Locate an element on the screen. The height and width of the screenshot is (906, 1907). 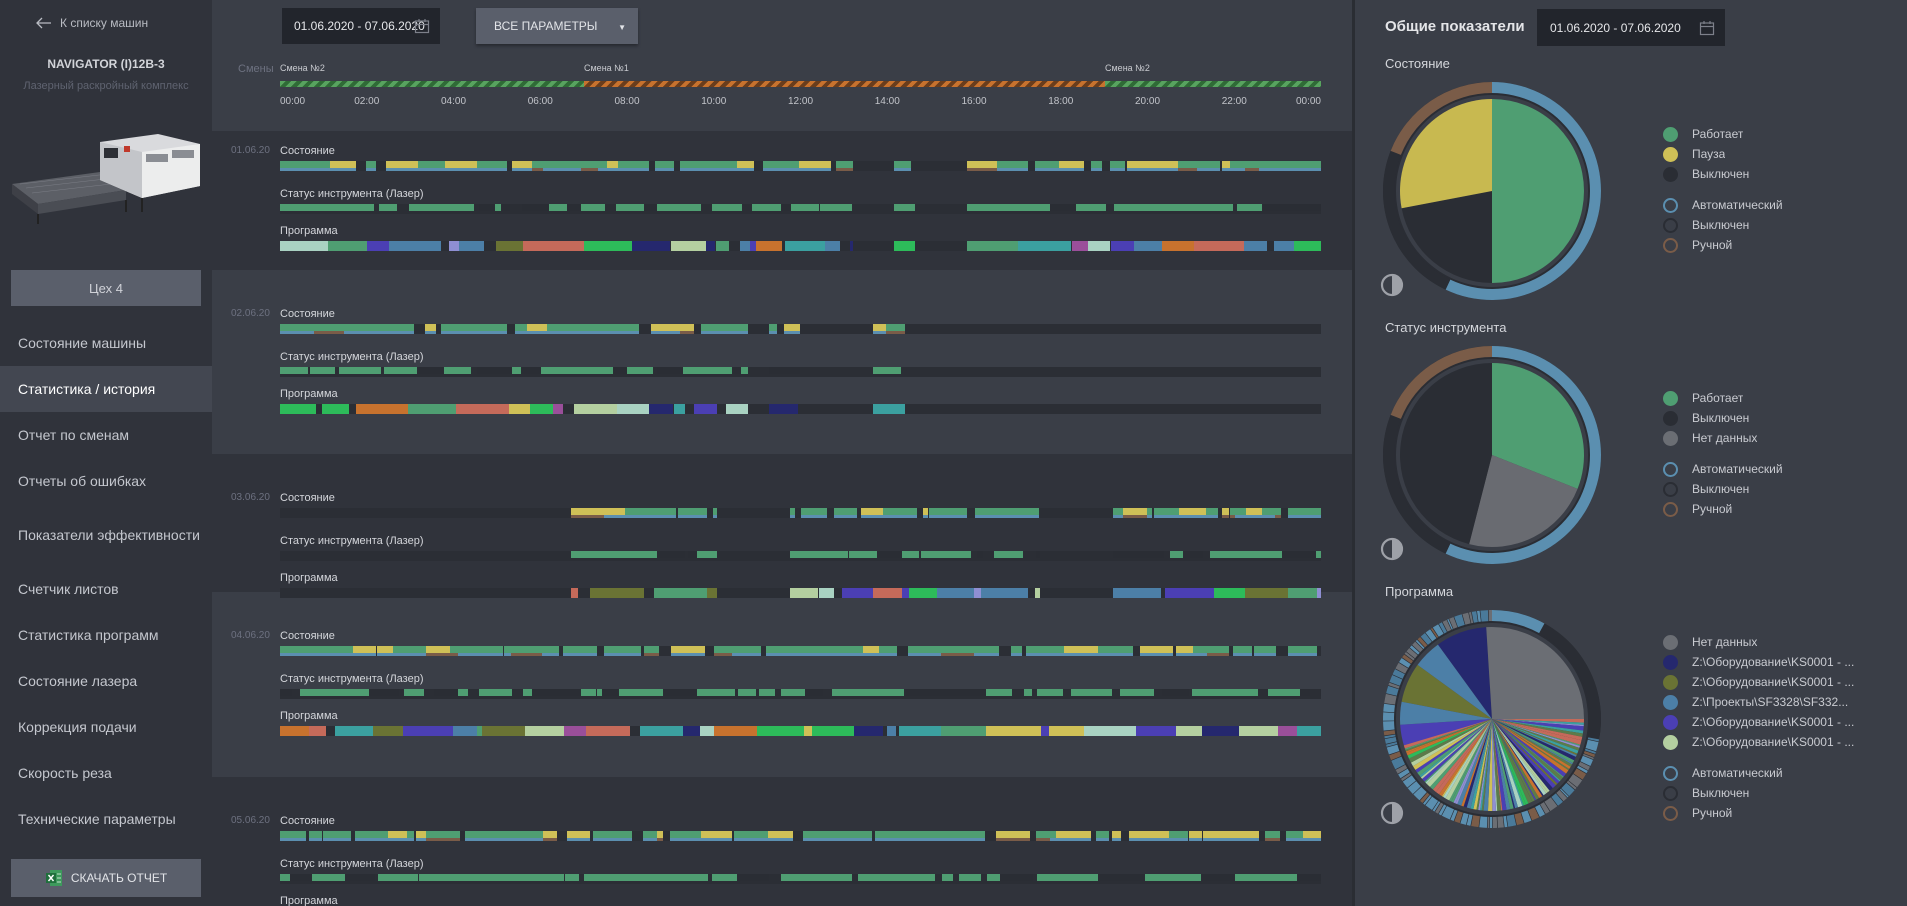
download-report-button: СКАЧАТЬ ОТЧЕТ is located at coordinates (106, 878).